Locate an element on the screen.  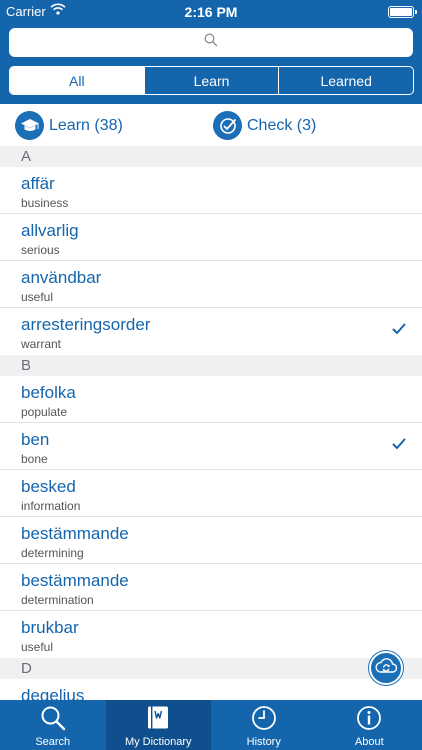
search-icon is located at coordinates (211, 42).